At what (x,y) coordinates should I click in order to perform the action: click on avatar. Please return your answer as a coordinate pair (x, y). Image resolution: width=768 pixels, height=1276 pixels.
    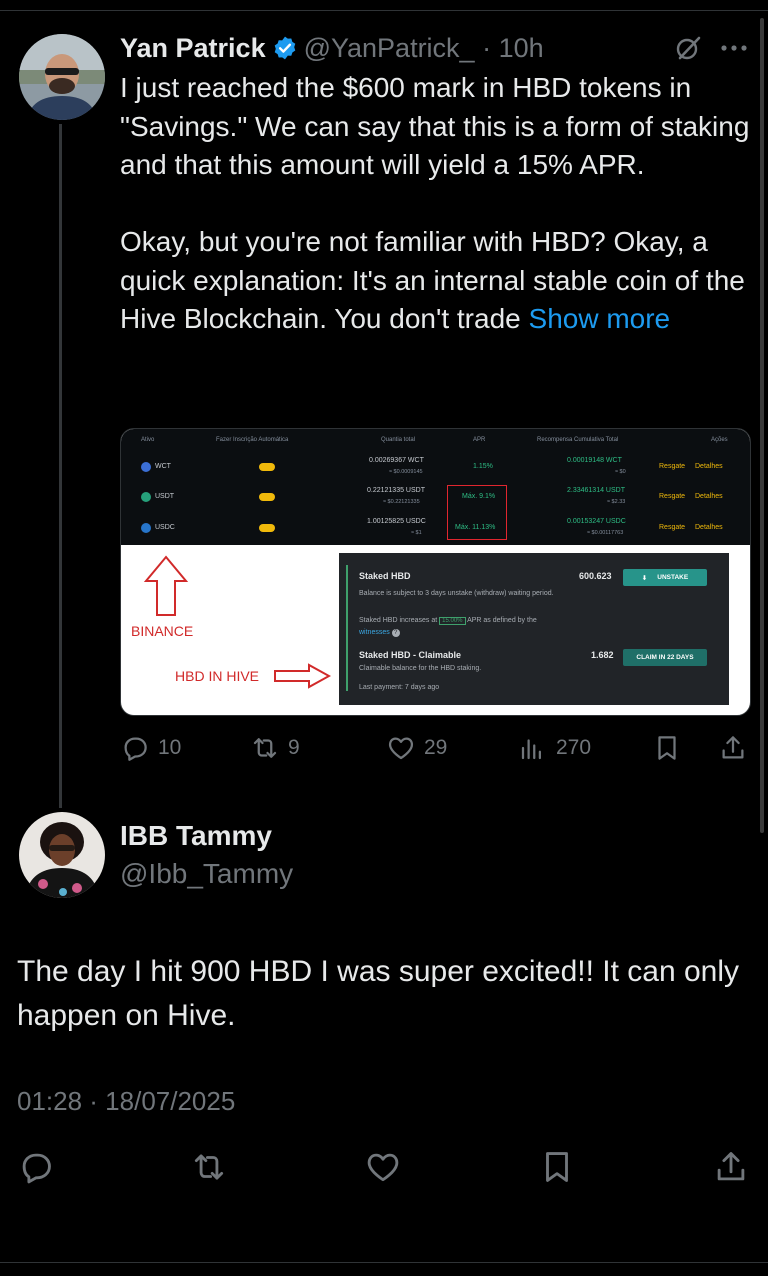
    Looking at the image, I should click on (62, 77).